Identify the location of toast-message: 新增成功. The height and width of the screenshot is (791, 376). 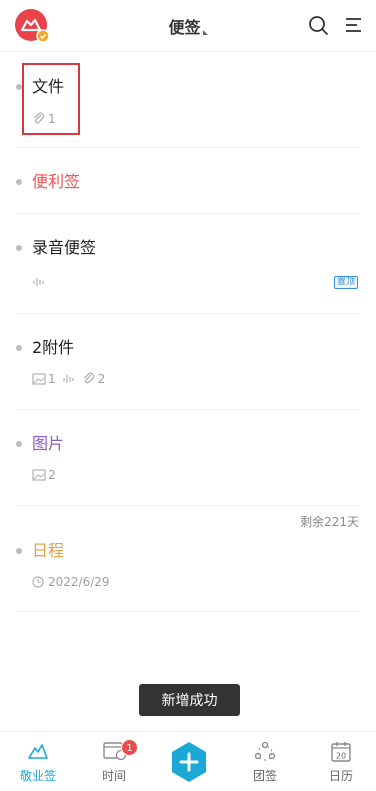
(189, 700).